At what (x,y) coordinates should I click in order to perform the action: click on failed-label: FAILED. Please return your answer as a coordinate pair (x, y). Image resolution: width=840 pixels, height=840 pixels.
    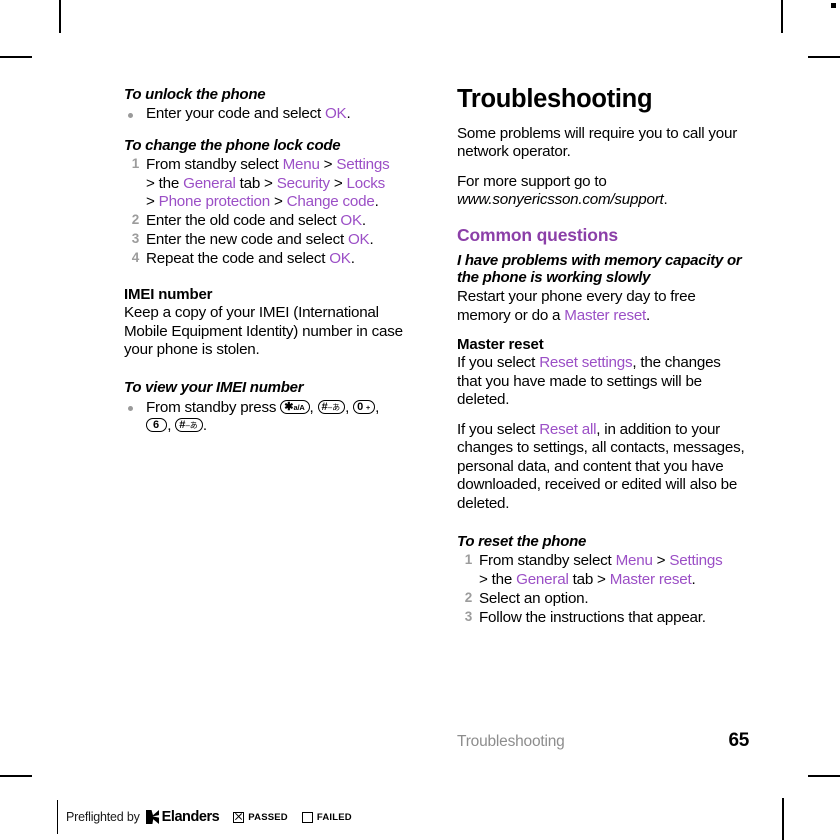
    Looking at the image, I should click on (334, 817).